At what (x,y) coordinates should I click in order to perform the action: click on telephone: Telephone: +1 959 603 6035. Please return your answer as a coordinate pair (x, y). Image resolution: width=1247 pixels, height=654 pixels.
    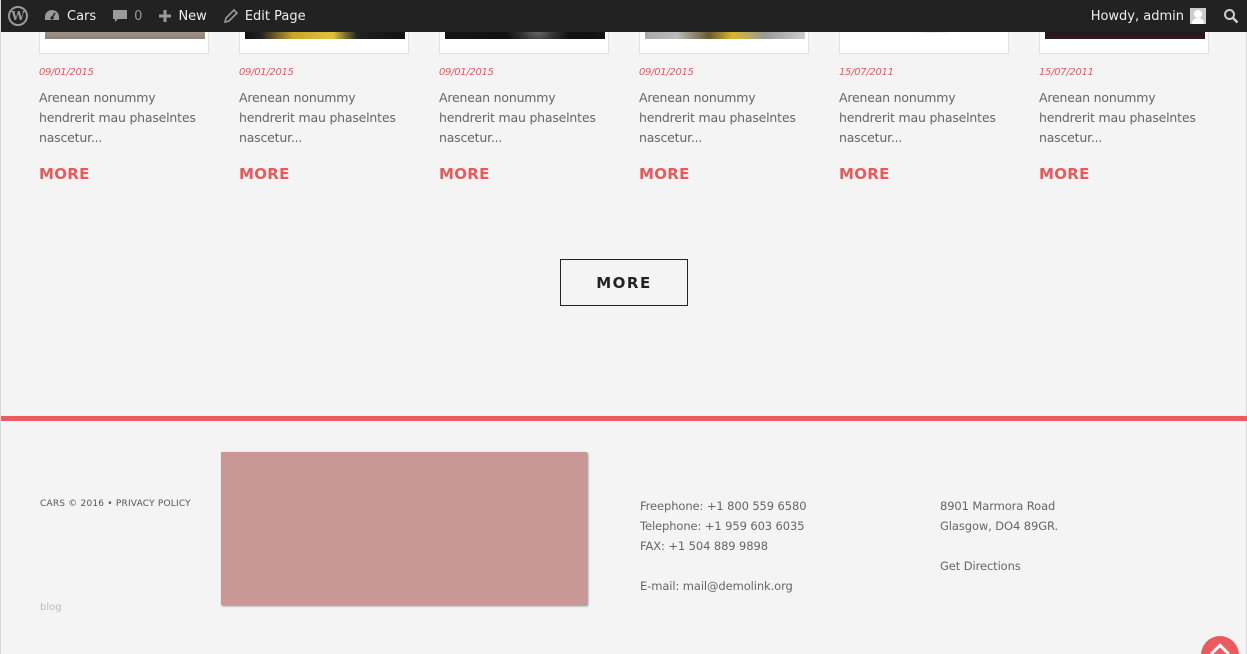
    Looking at the image, I should click on (722, 526).